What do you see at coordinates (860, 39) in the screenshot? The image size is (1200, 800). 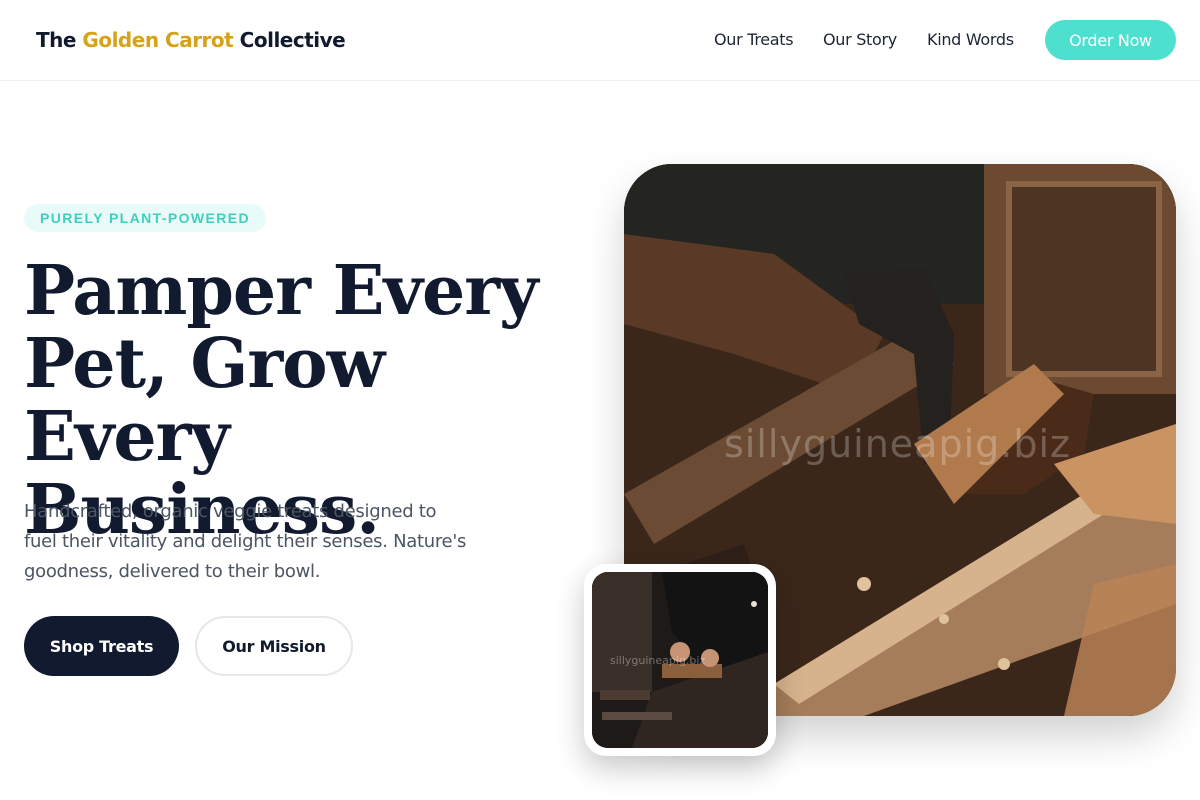 I see `nav-link-our-story: Our Story` at bounding box center [860, 39].